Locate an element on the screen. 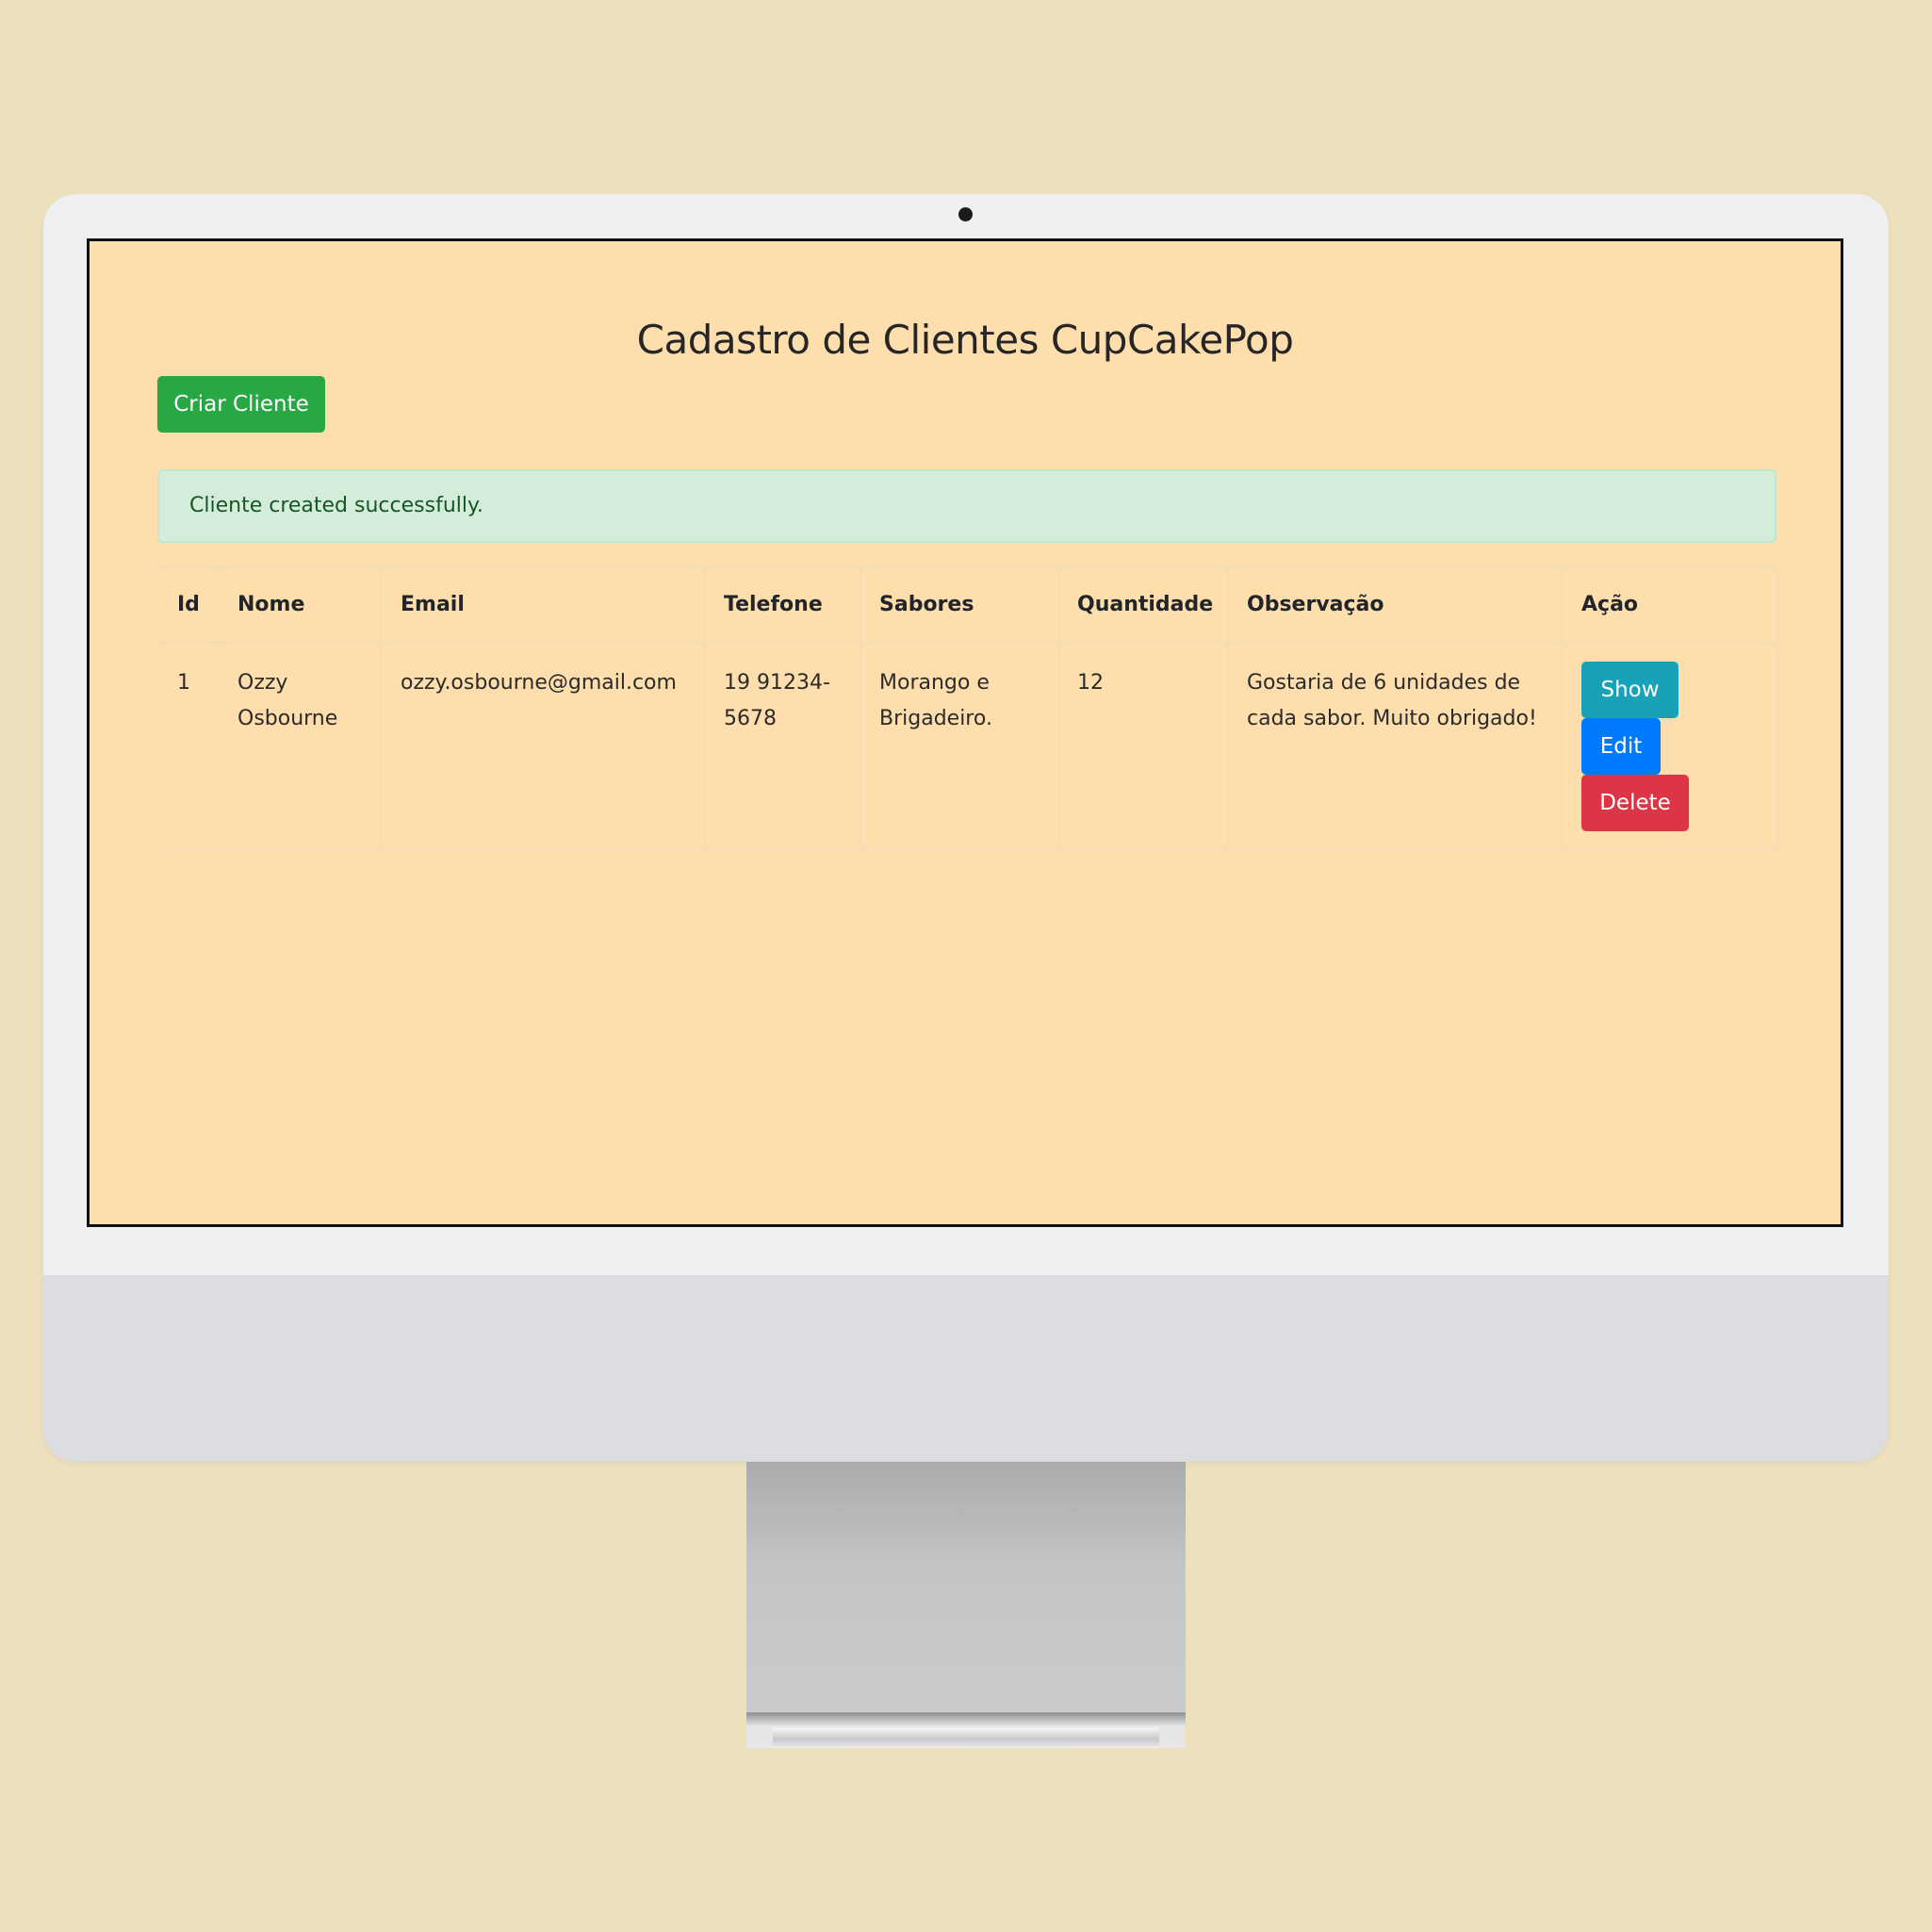 The height and width of the screenshot is (1932, 1932). cell-email-text: ozzy.osbourne@gmail.com is located at coordinates (539, 683).